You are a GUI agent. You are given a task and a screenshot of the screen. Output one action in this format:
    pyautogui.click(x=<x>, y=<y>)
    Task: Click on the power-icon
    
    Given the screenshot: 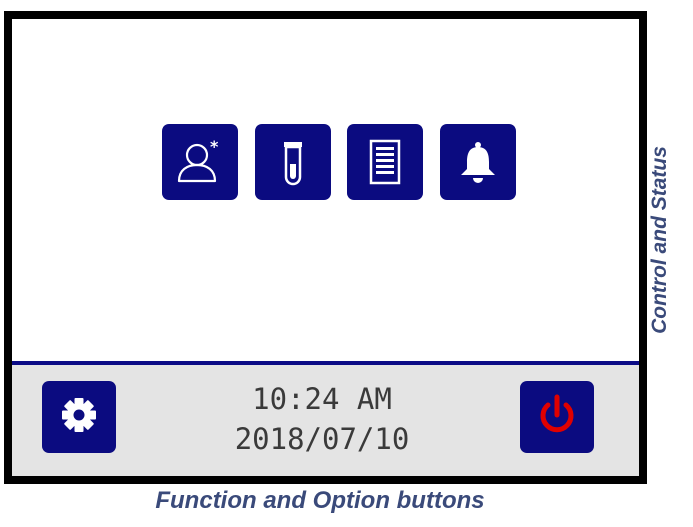 What is the action you would take?
    pyautogui.click(x=557, y=417)
    